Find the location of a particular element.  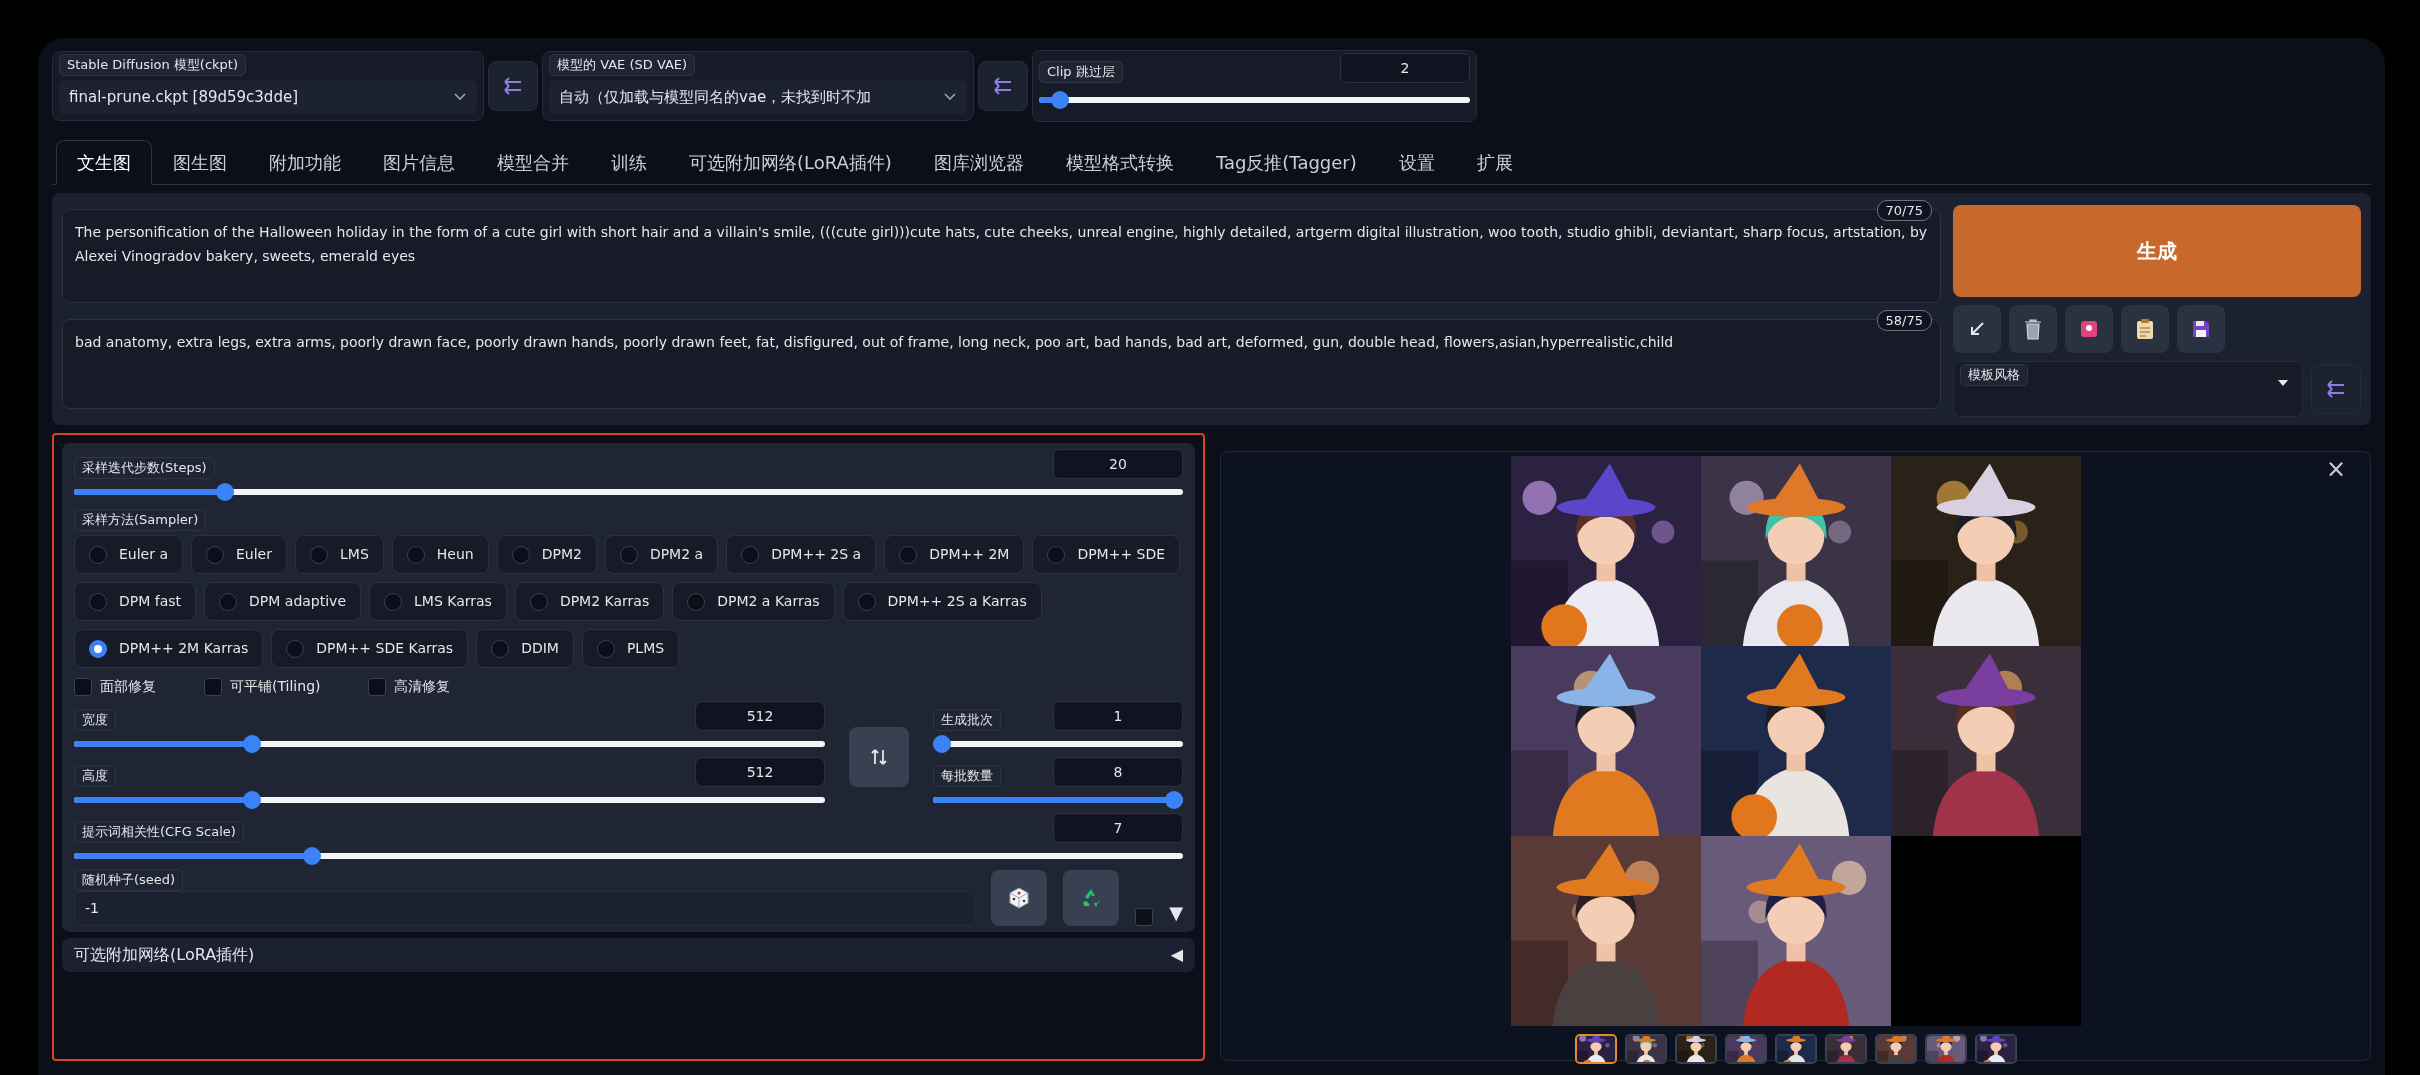

dropdown: 自动（仅加载与模型同名的vae，未找到时不加 is located at coordinates (758, 97).